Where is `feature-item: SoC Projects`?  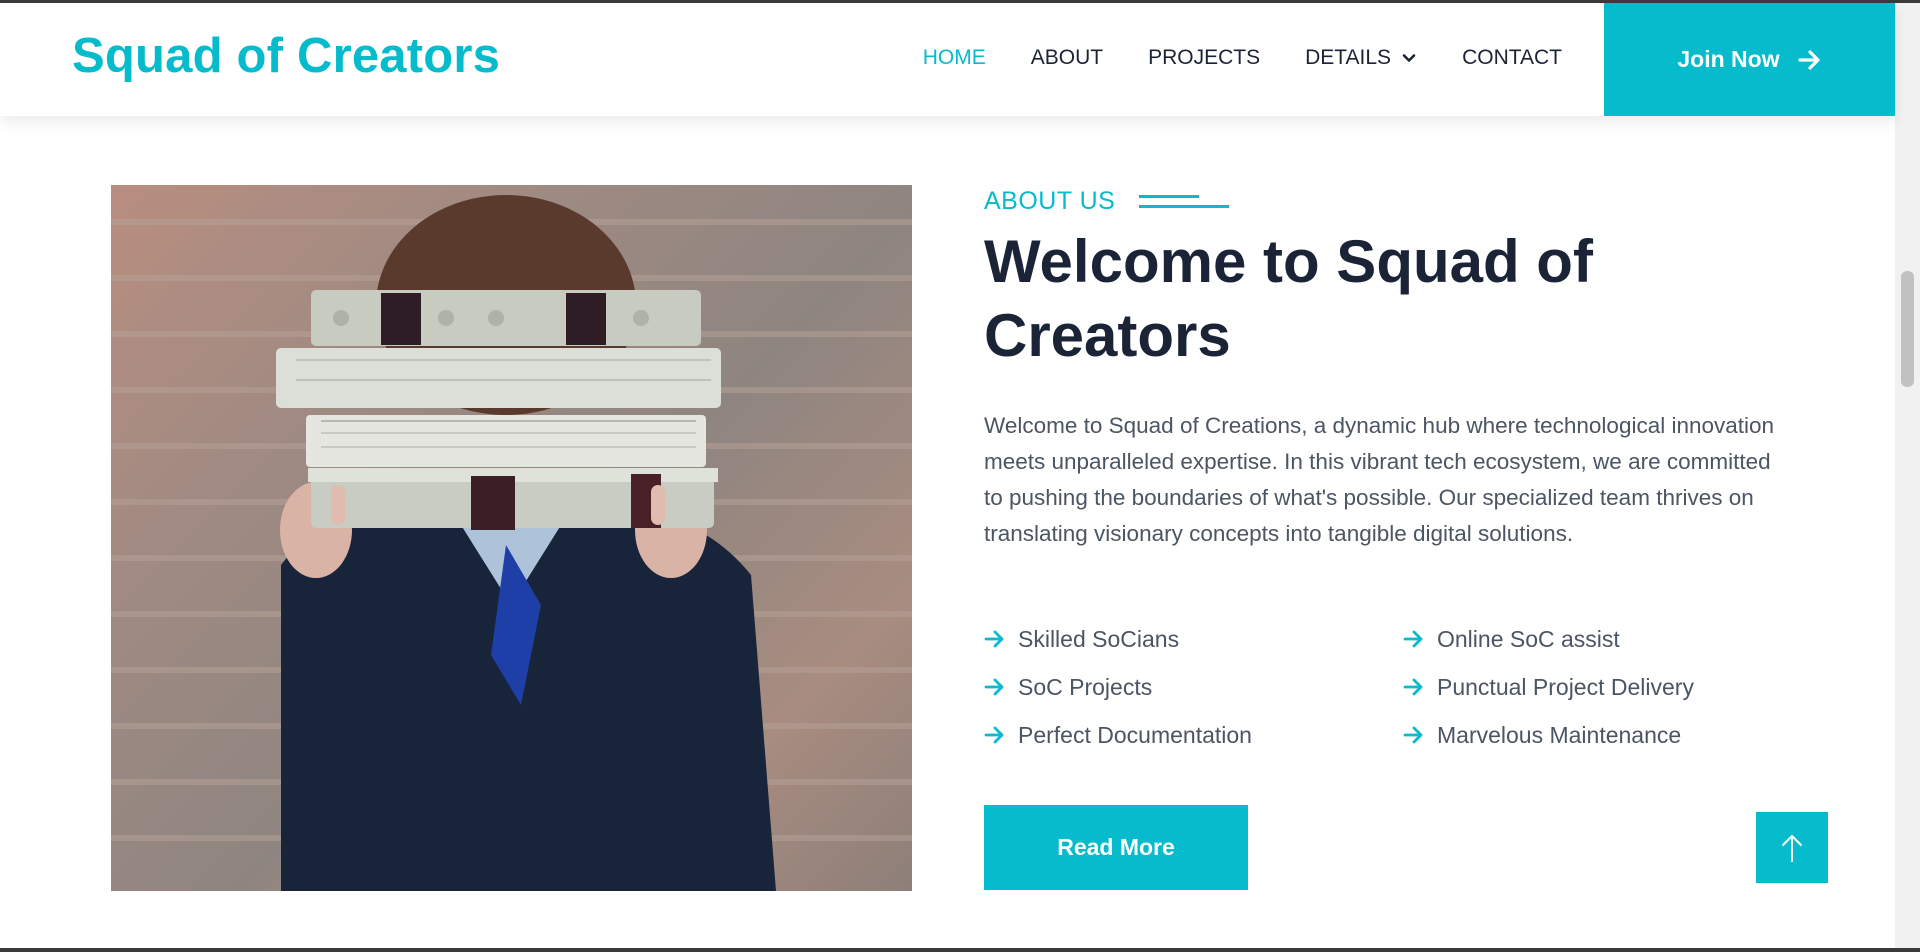
feature-item: SoC Projects is located at coordinates (1193, 687).